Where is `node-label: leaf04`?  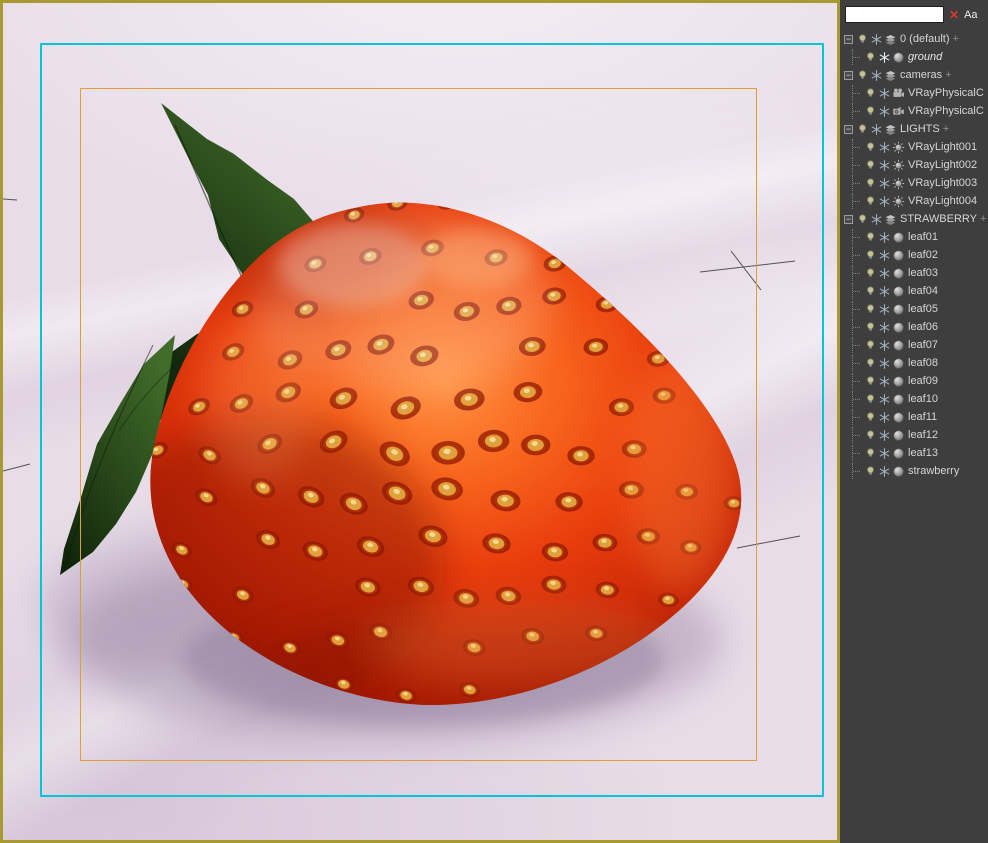
node-label: leaf04 is located at coordinates (923, 291).